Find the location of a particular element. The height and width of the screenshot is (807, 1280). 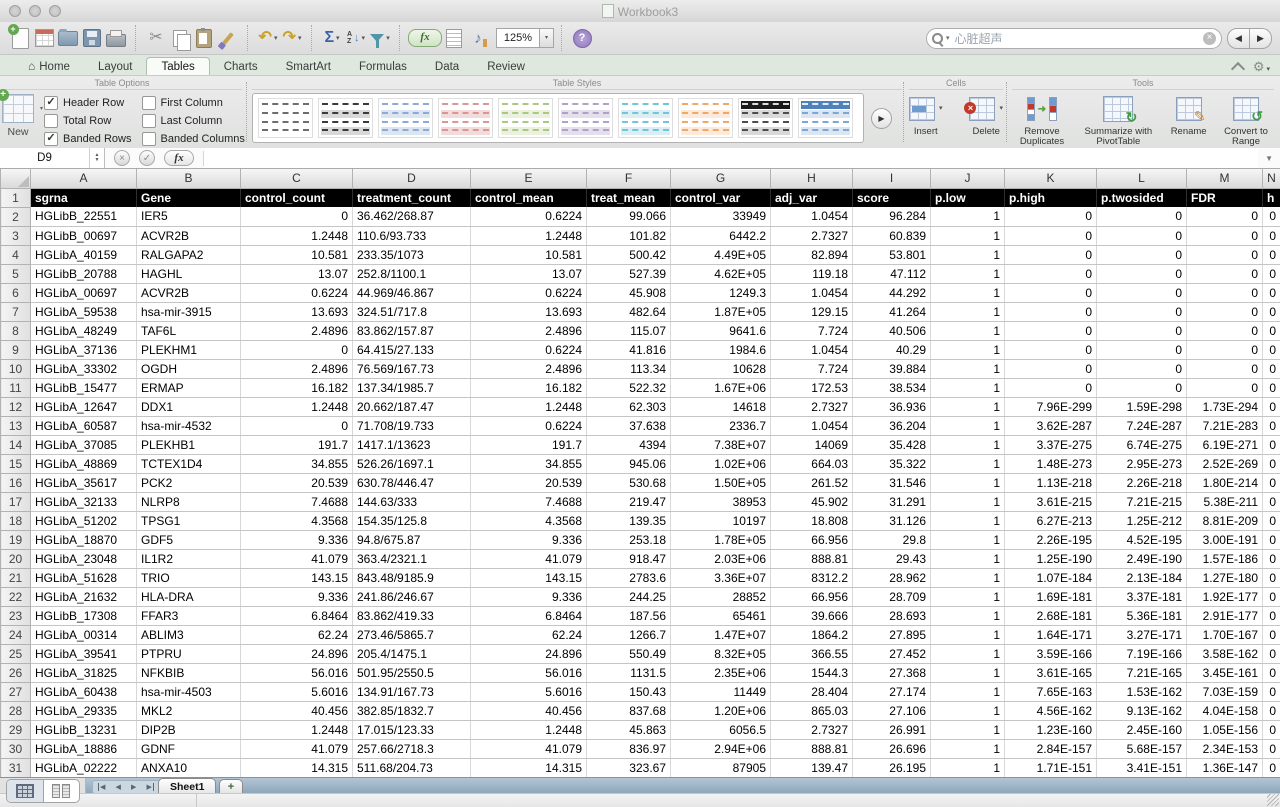

cell-E24: 62.24 is located at coordinates (528, 635).